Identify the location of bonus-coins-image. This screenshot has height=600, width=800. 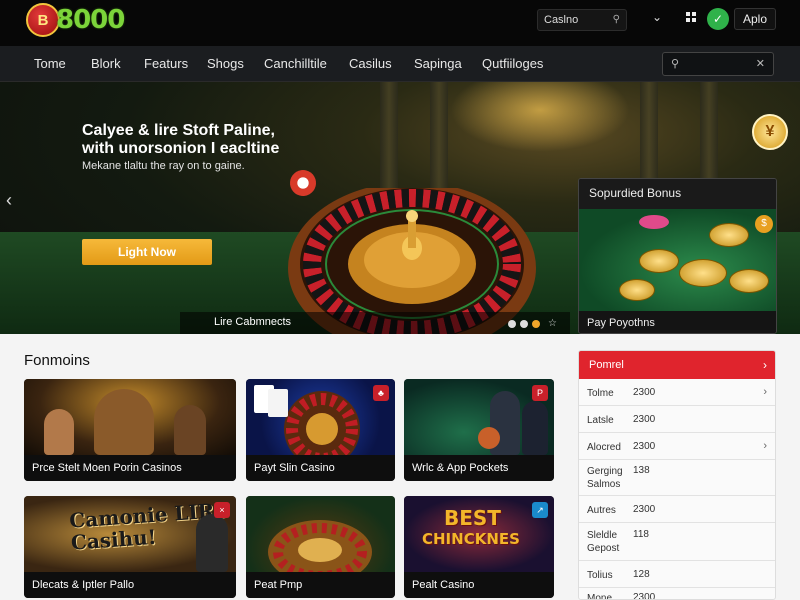
(677, 260).